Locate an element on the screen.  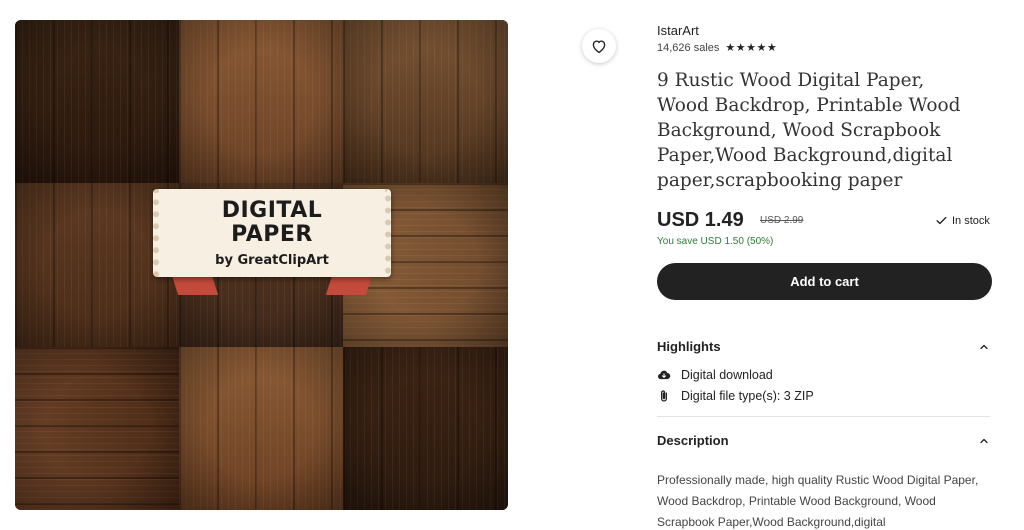
description-toggle: Description is located at coordinates (823, 440).